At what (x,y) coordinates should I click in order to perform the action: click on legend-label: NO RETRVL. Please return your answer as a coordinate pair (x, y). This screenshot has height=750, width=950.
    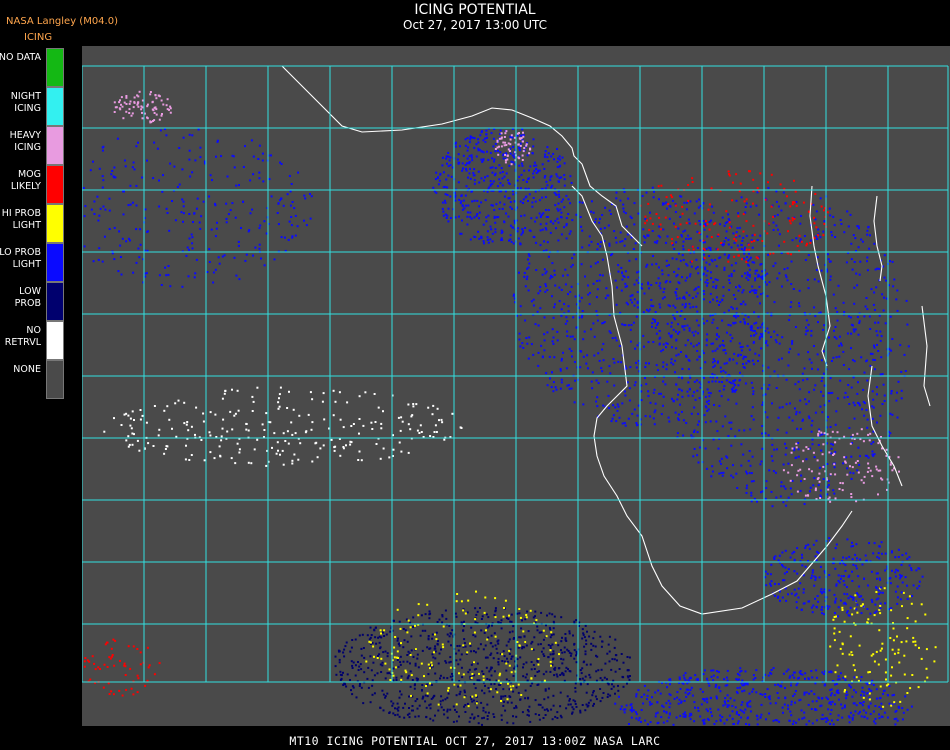
    Looking at the image, I should click on (22, 336).